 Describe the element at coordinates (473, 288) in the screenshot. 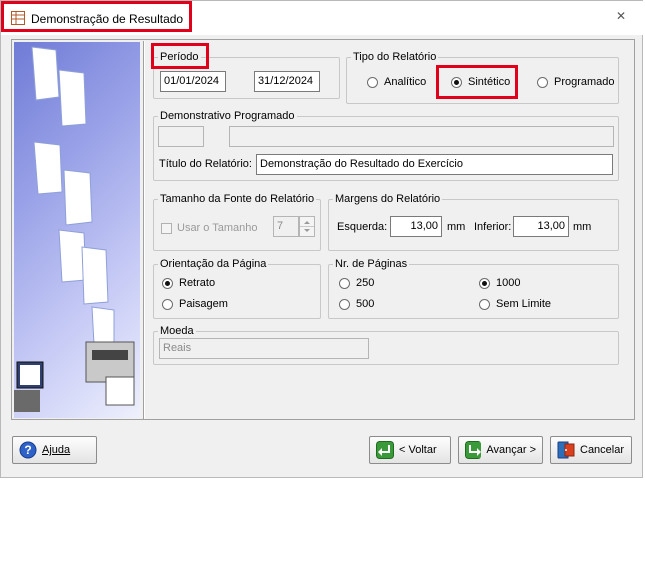

I see `paginas-group: Nr. de Páginas` at that location.